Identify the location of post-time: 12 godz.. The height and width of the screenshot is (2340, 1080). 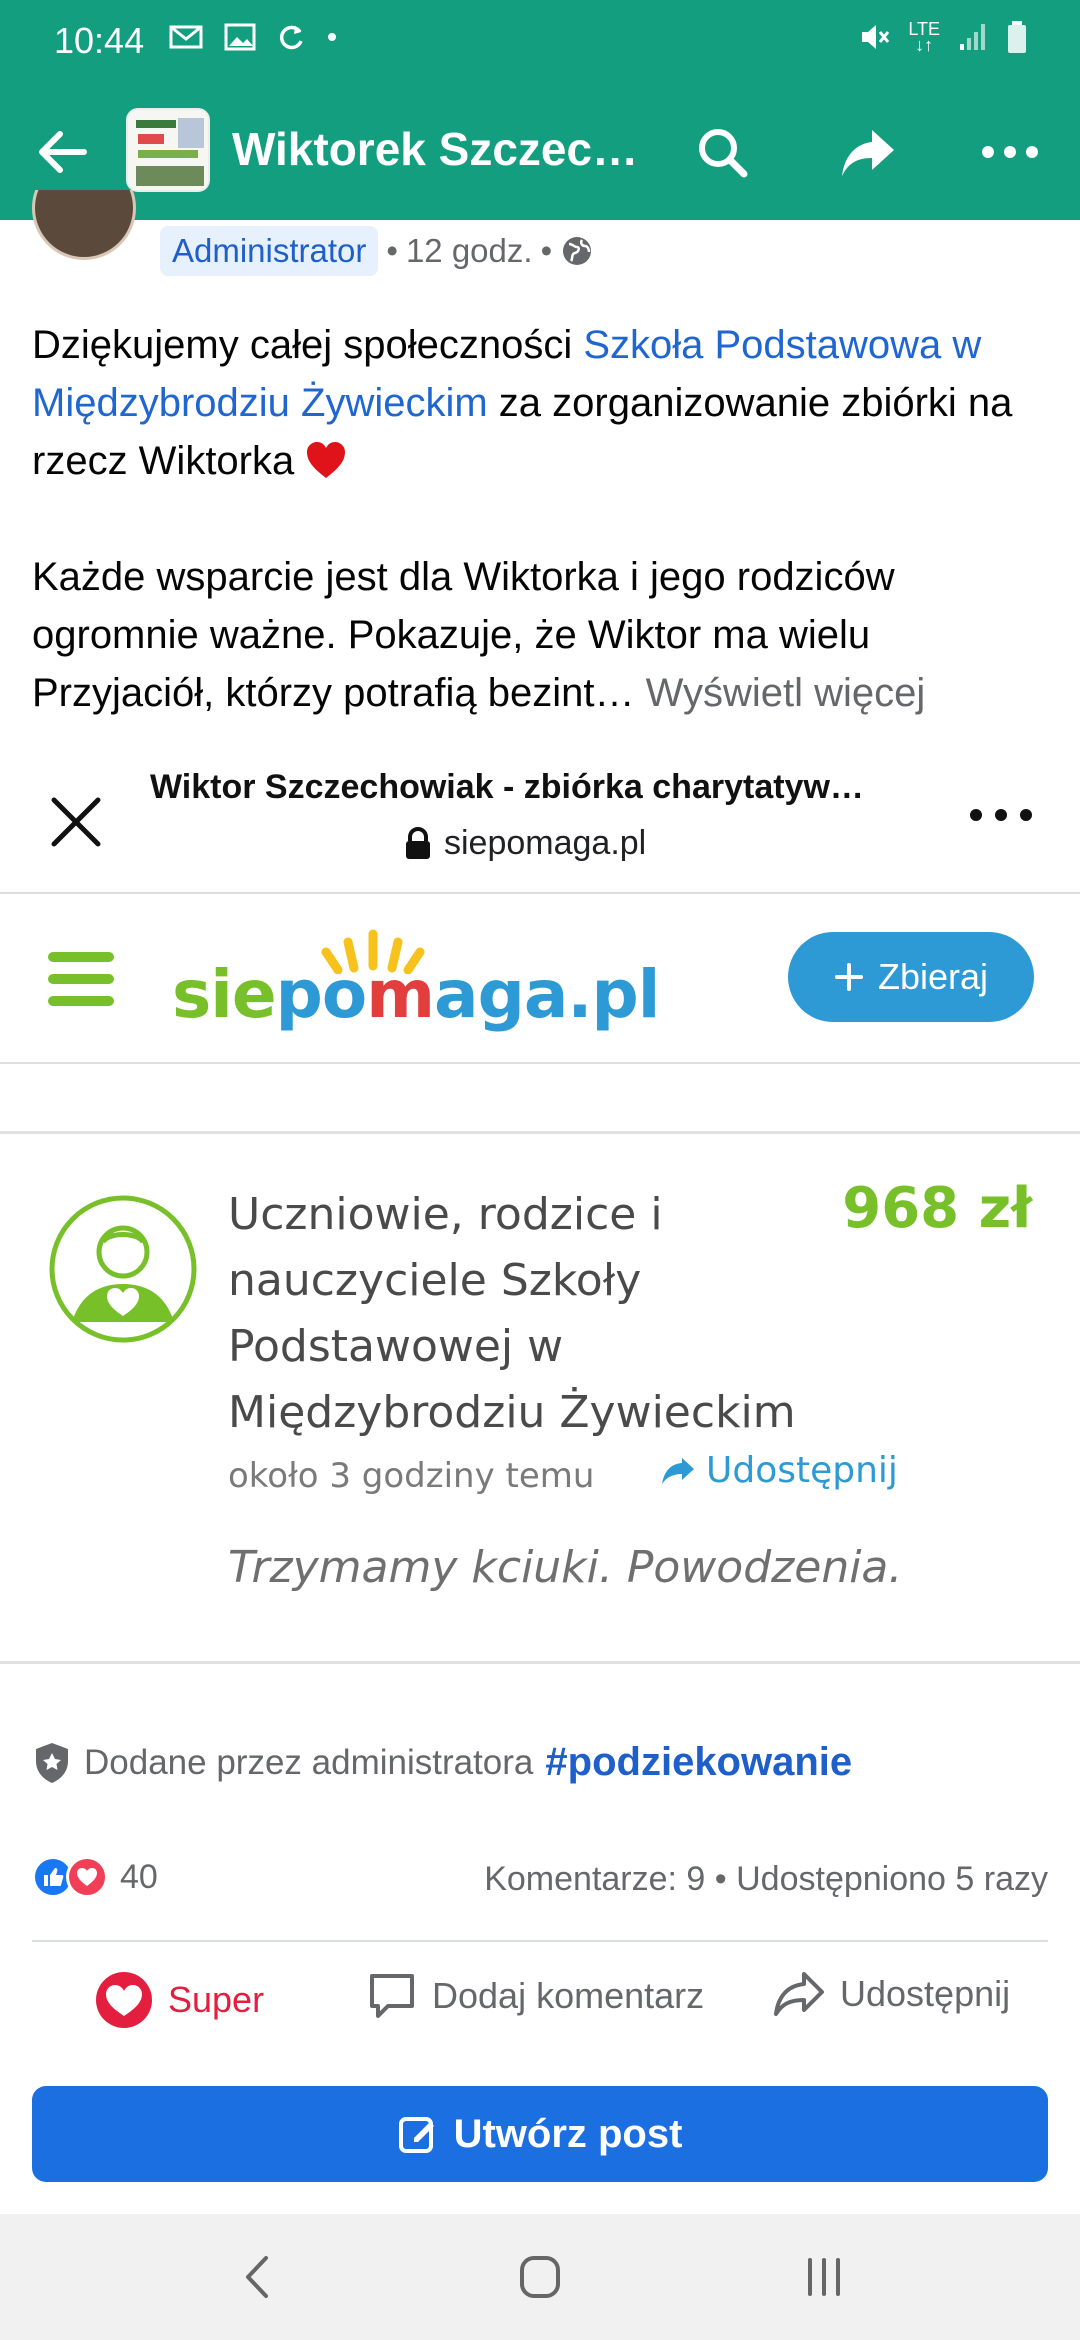
(469, 251).